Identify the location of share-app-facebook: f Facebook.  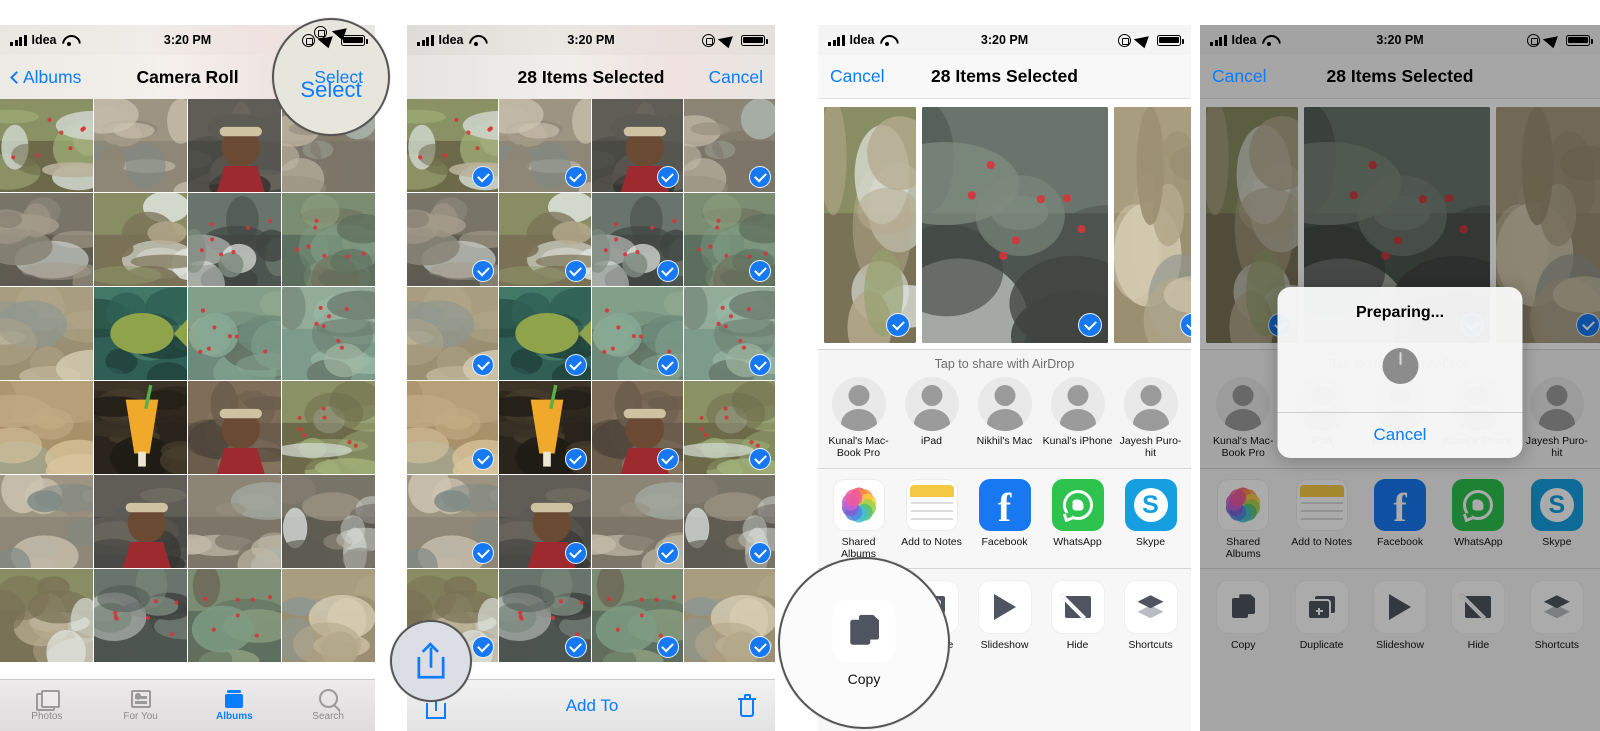
(1004, 519).